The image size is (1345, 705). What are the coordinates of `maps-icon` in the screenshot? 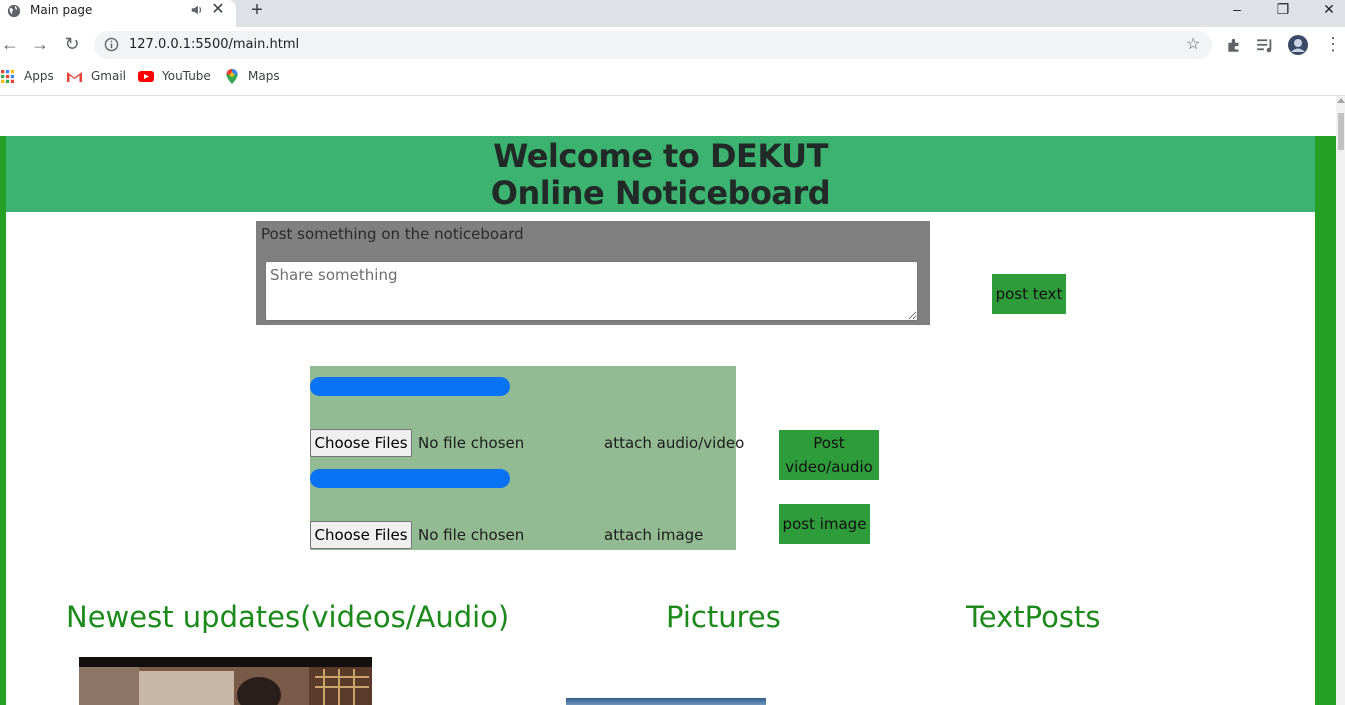 It's located at (232, 76).